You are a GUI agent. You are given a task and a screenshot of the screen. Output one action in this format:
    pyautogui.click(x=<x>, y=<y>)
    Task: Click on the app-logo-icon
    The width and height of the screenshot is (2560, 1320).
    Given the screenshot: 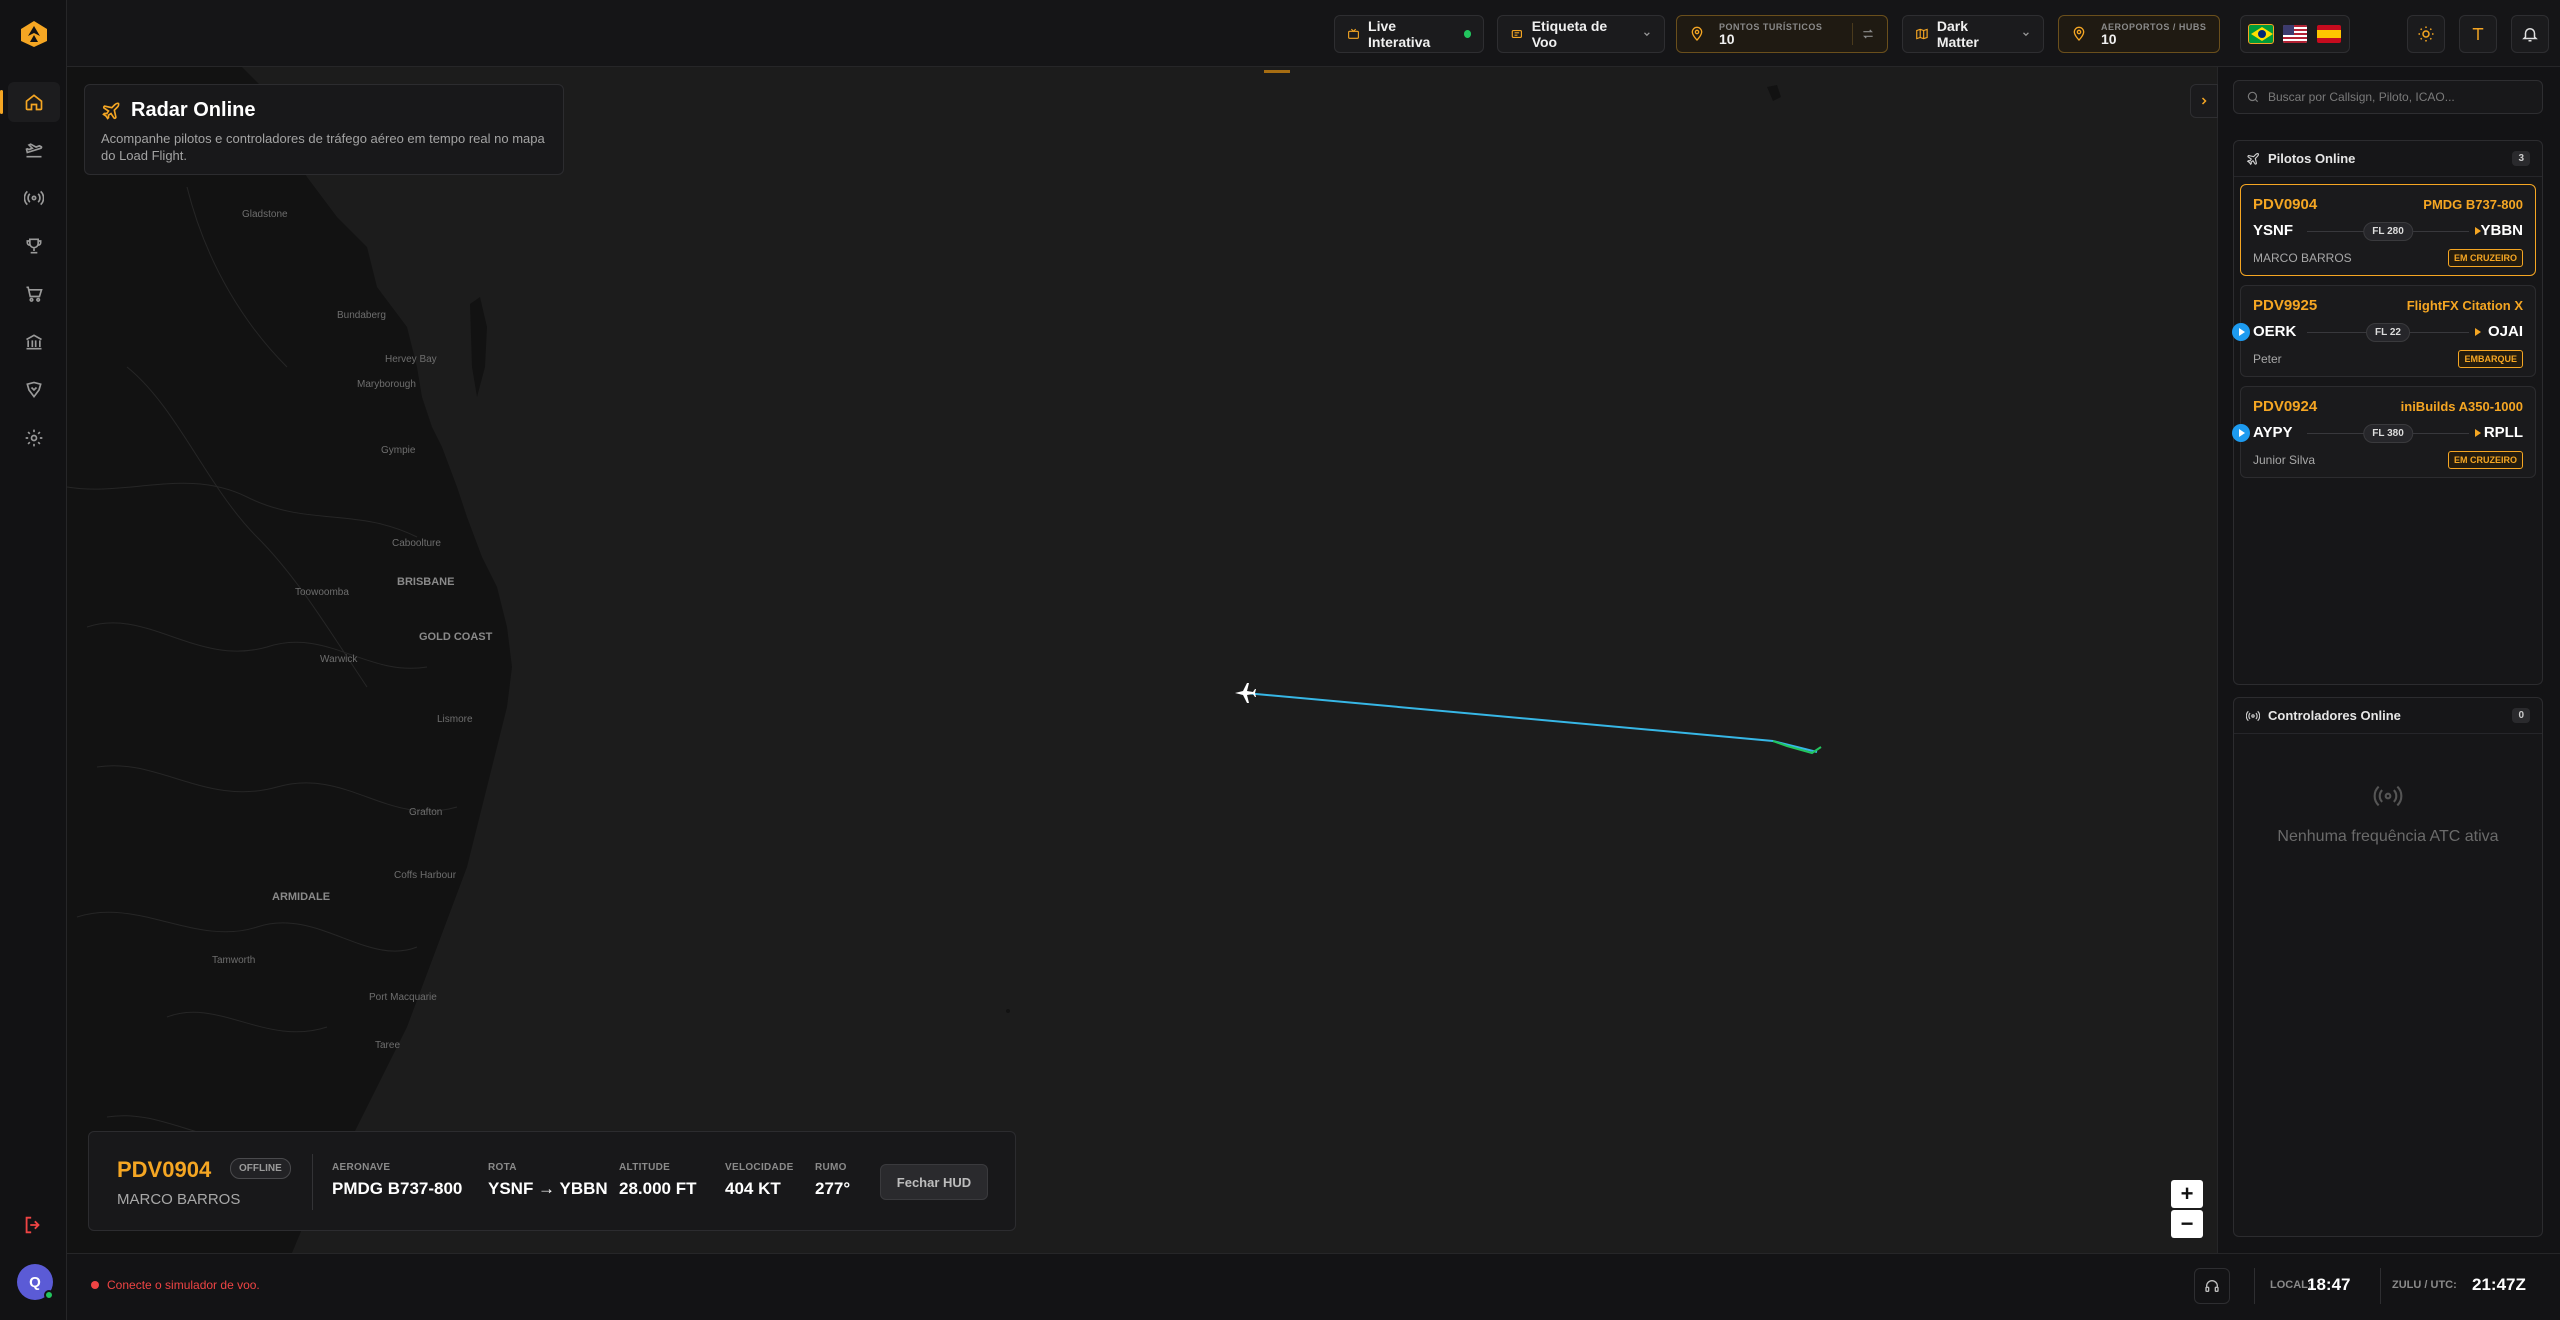 What is the action you would take?
    pyautogui.click(x=34, y=34)
    